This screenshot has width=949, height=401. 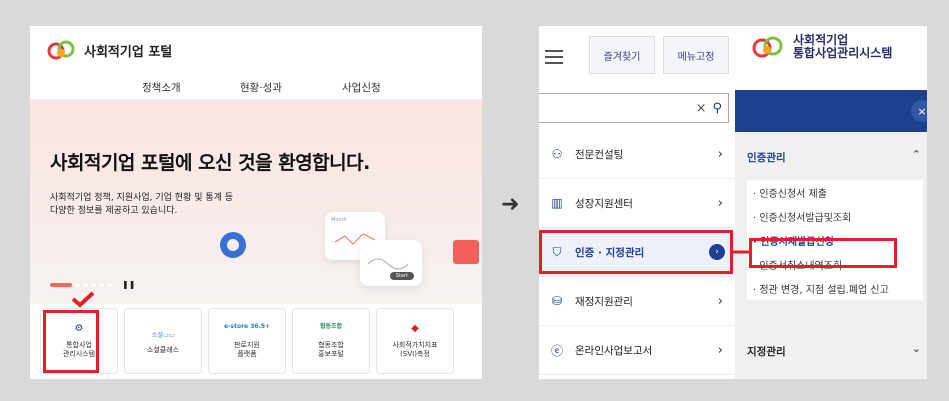 What do you see at coordinates (766, 351) in the screenshot?
I see `section-designation: 지정관리` at bounding box center [766, 351].